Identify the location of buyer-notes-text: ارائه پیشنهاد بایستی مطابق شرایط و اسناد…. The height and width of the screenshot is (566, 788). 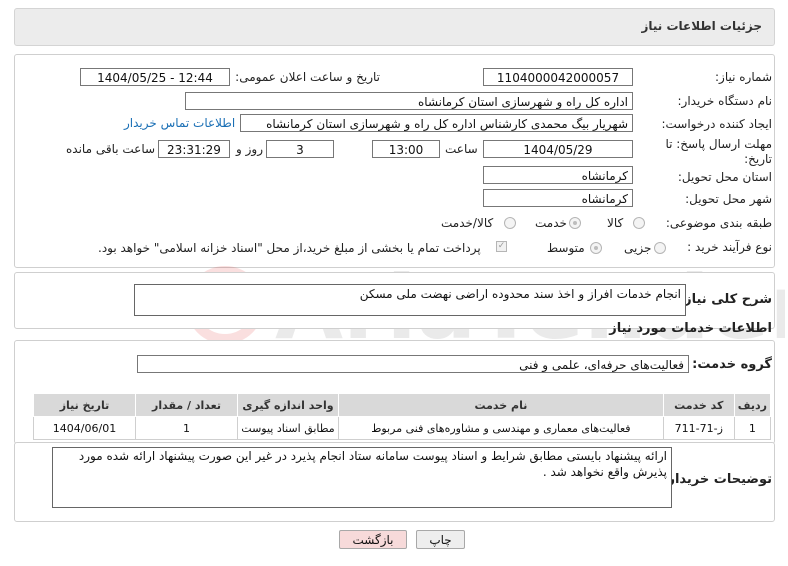
(372, 464).